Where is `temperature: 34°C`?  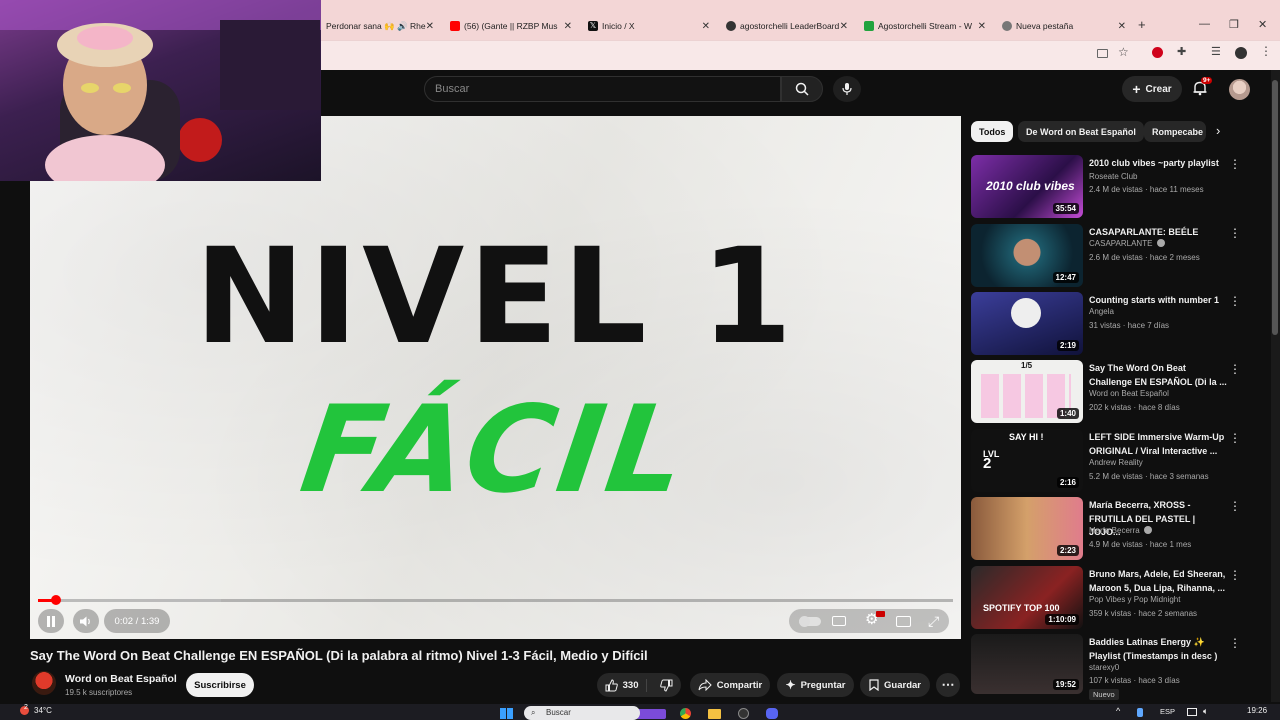 temperature: 34°C is located at coordinates (43, 710).